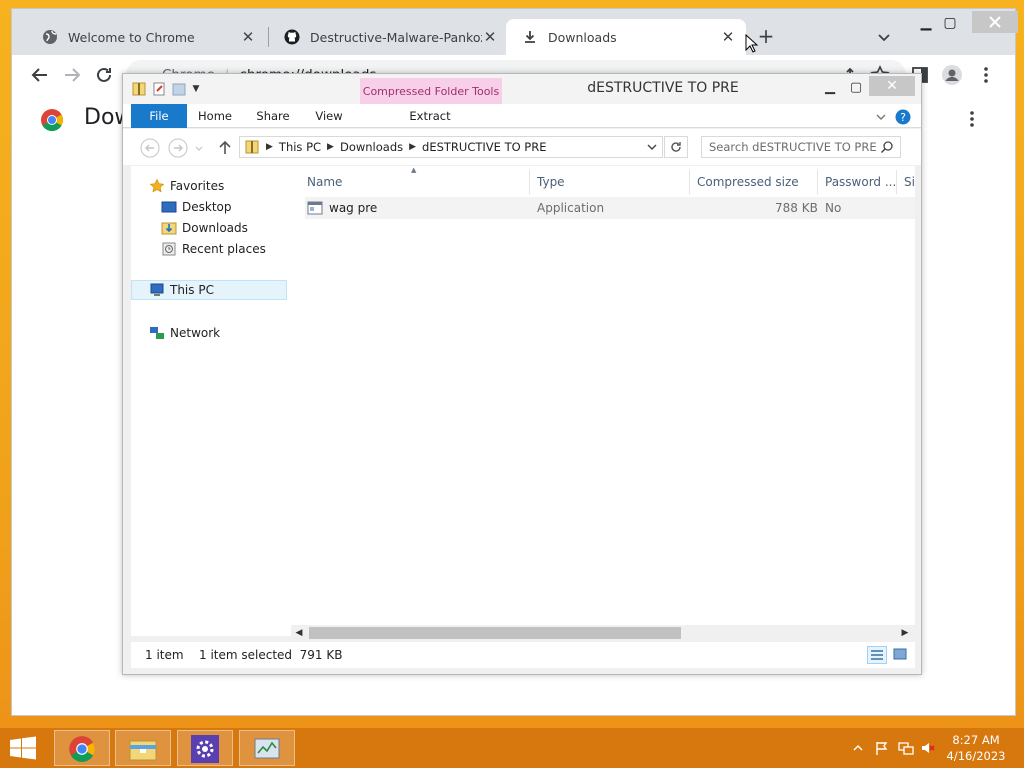  What do you see at coordinates (139, 89) in the screenshot?
I see `folder-zip-icon` at bounding box center [139, 89].